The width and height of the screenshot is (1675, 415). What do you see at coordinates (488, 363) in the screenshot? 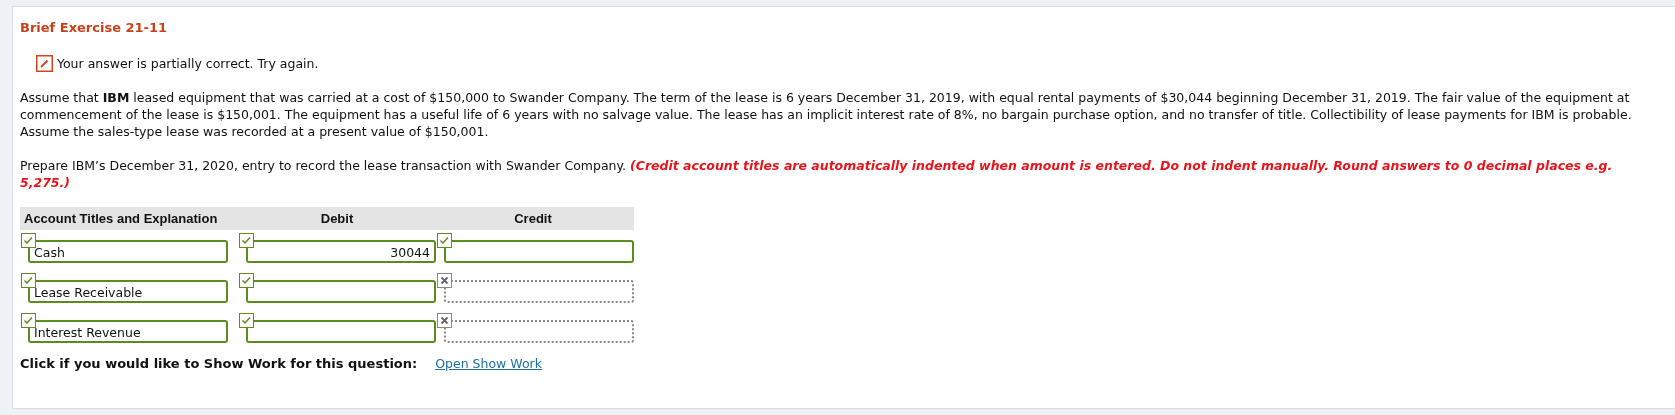
I see `open-show-work-link: Open Show Work` at bounding box center [488, 363].